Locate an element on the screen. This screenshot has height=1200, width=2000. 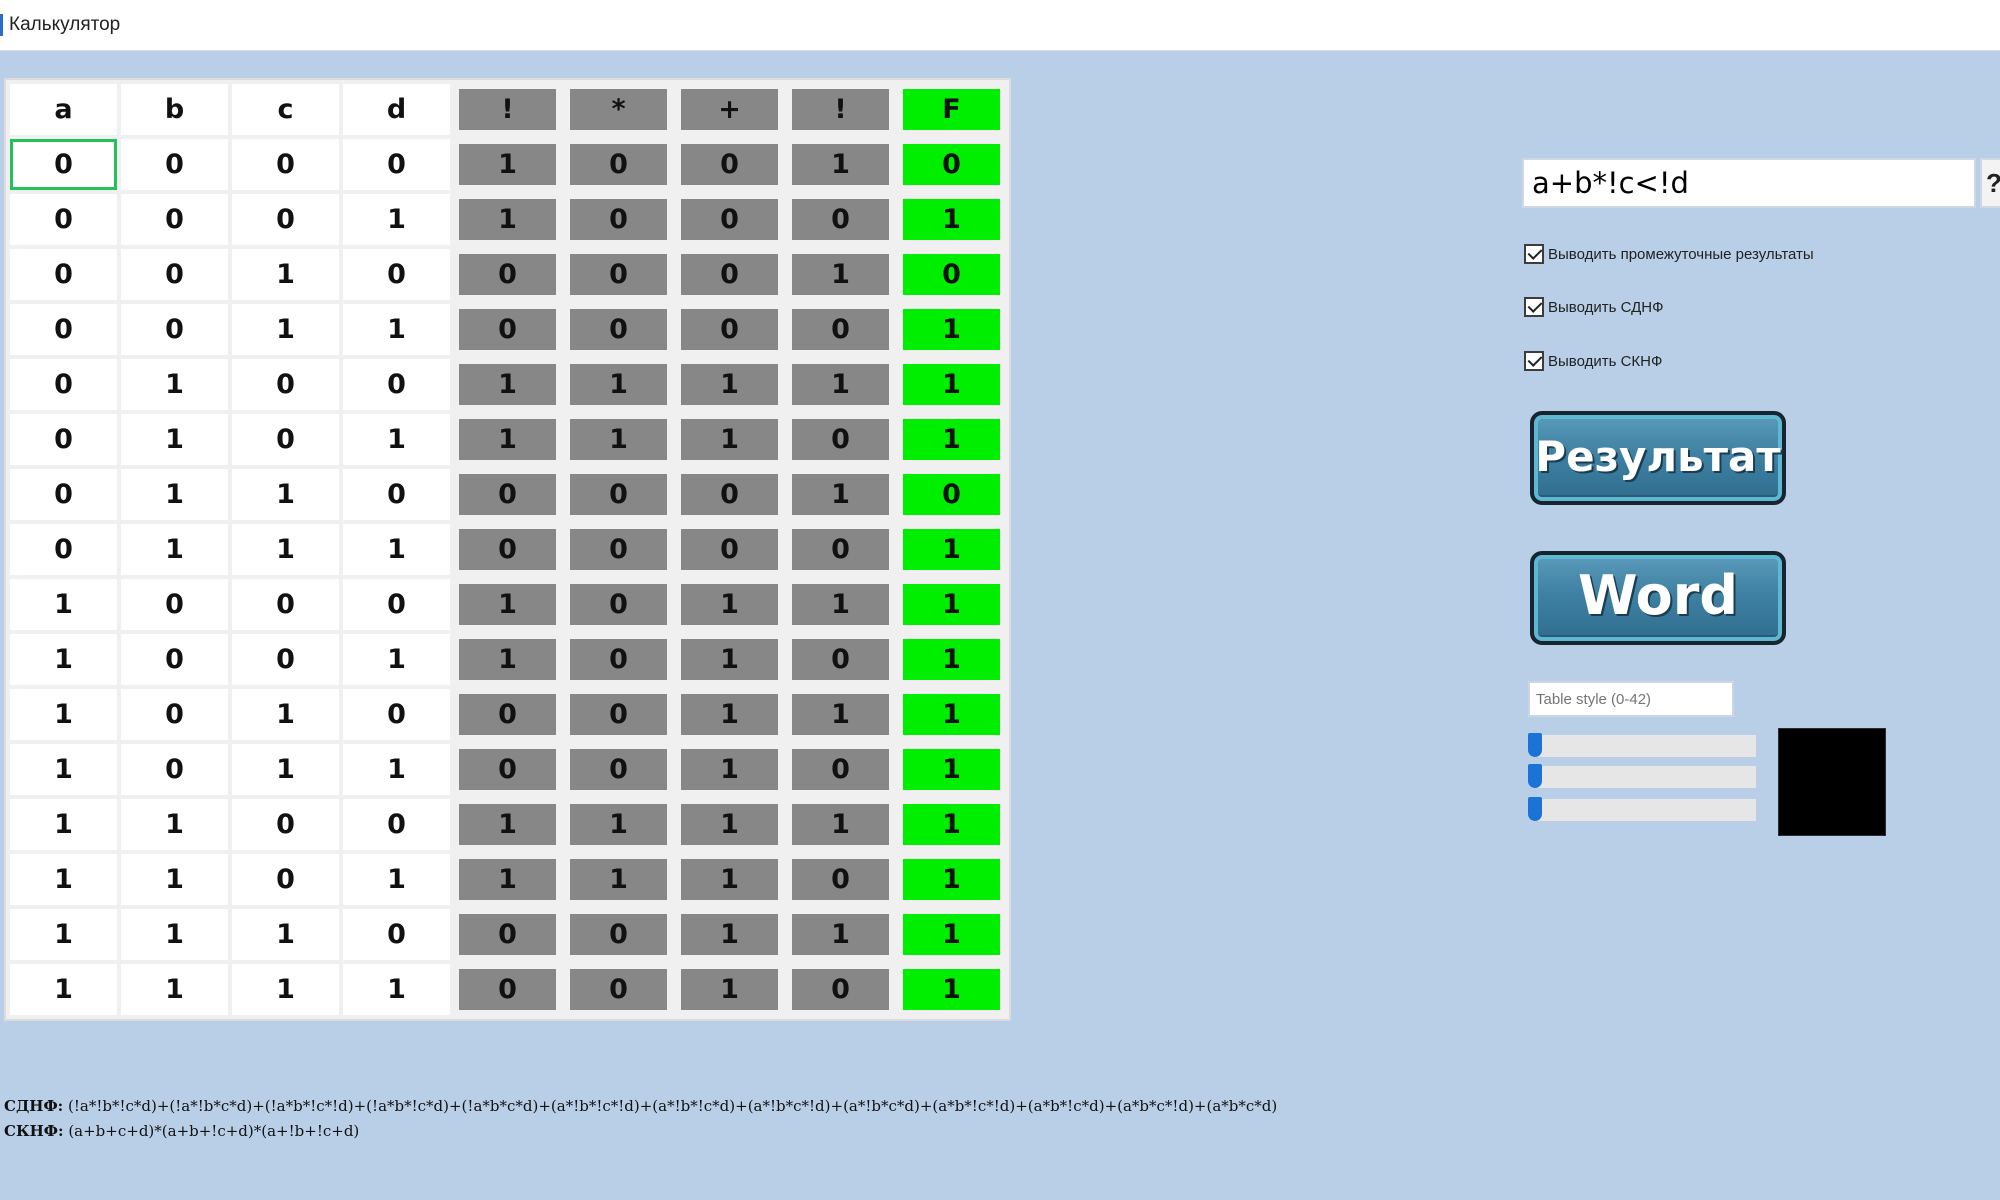
slider-thumb is located at coordinates (1535, 809).